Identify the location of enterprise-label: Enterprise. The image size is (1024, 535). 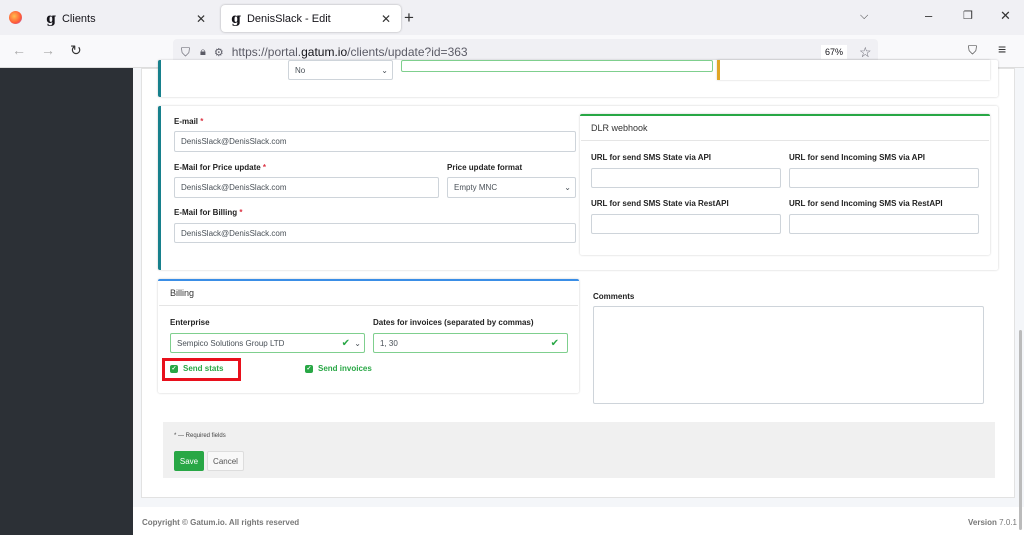
(190, 322).